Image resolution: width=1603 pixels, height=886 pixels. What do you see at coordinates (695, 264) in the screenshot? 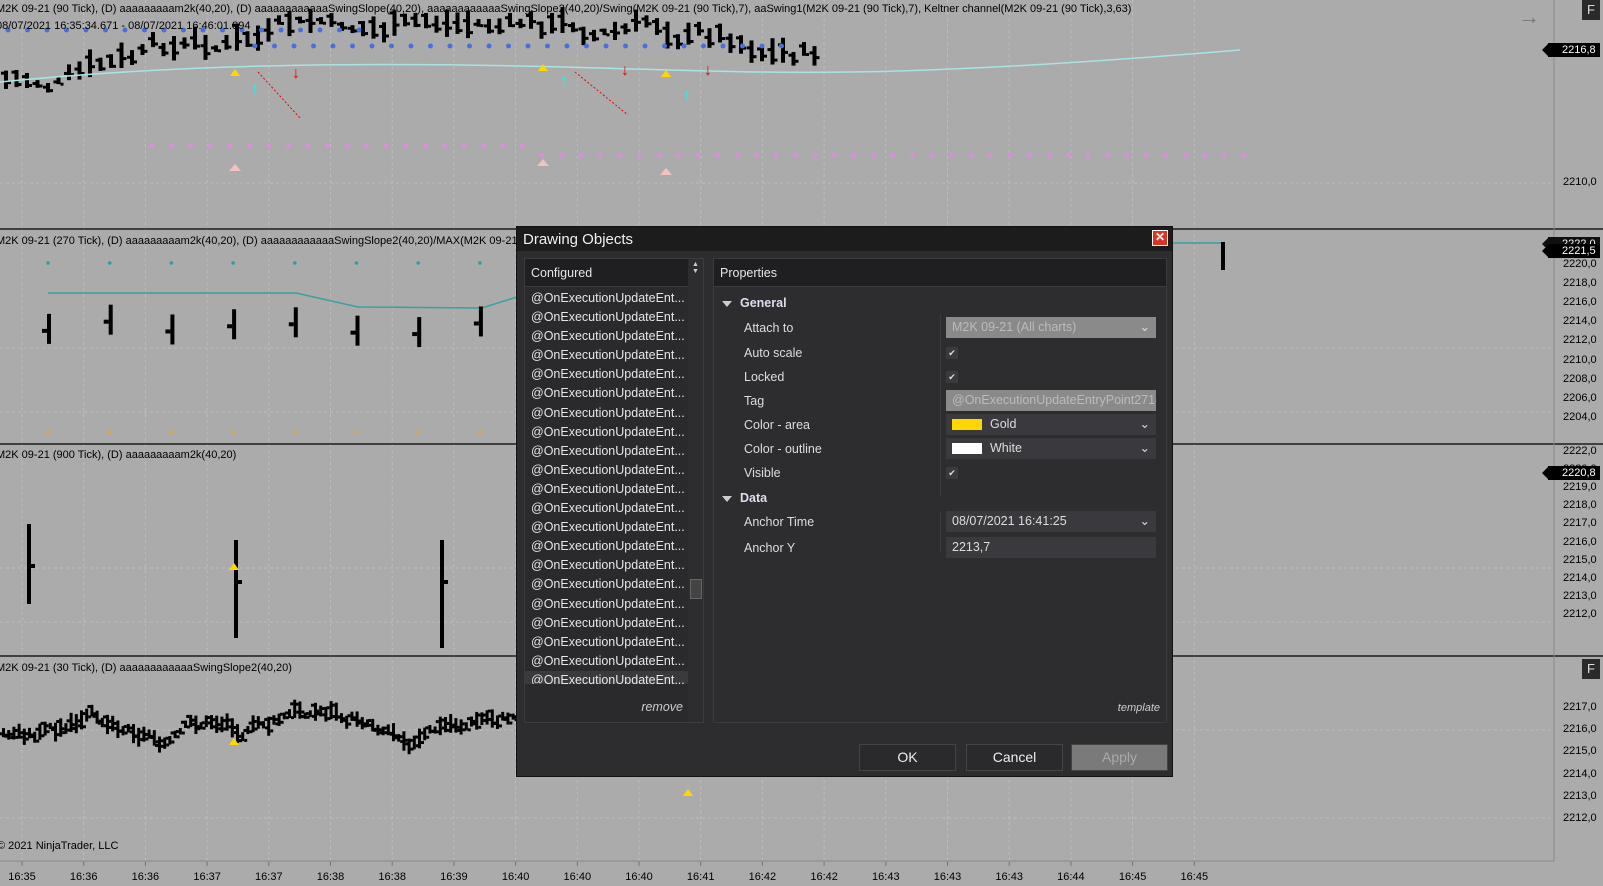
I see `scroll-up-icon: ▲` at bounding box center [695, 264].